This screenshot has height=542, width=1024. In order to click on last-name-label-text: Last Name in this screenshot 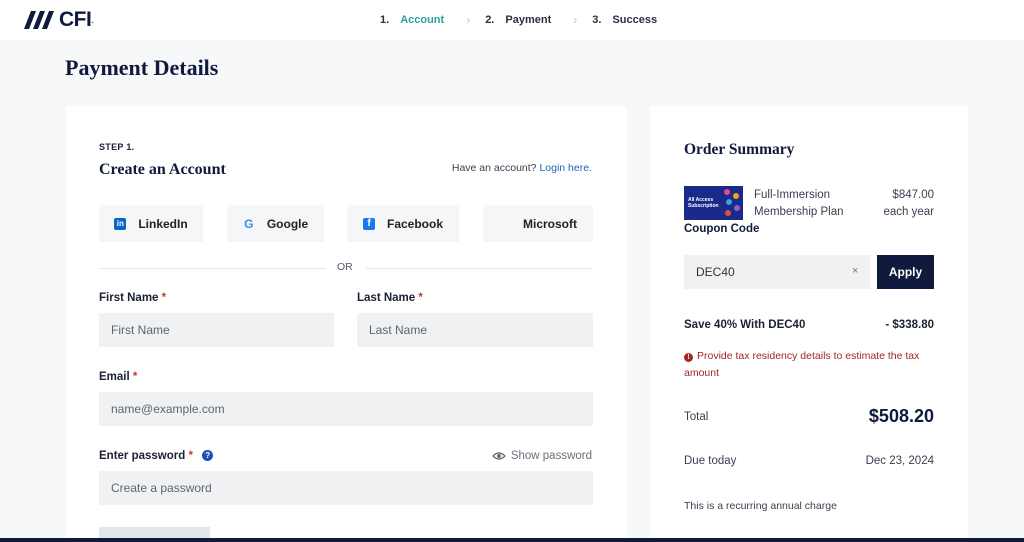, I will do `click(386, 298)`.